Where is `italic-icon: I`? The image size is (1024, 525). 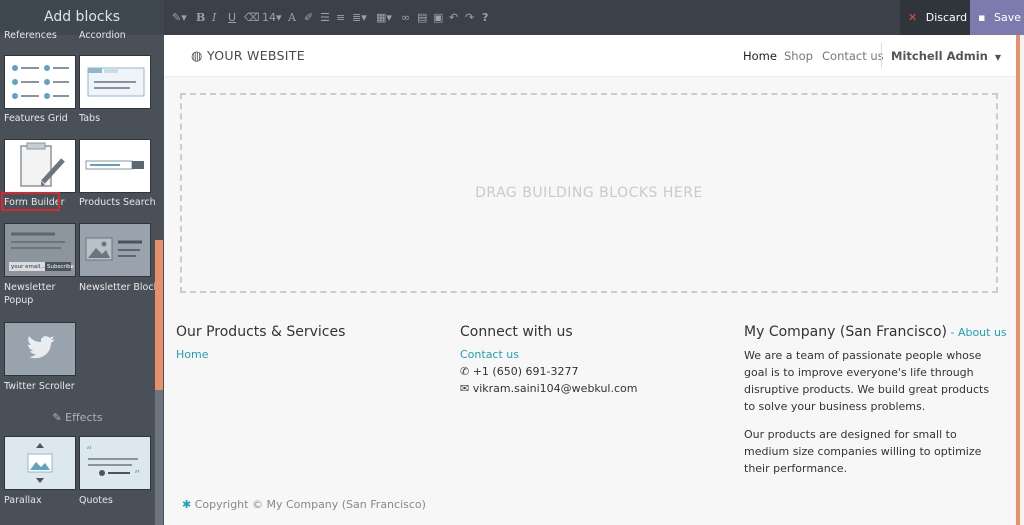 italic-icon: I is located at coordinates (214, 17).